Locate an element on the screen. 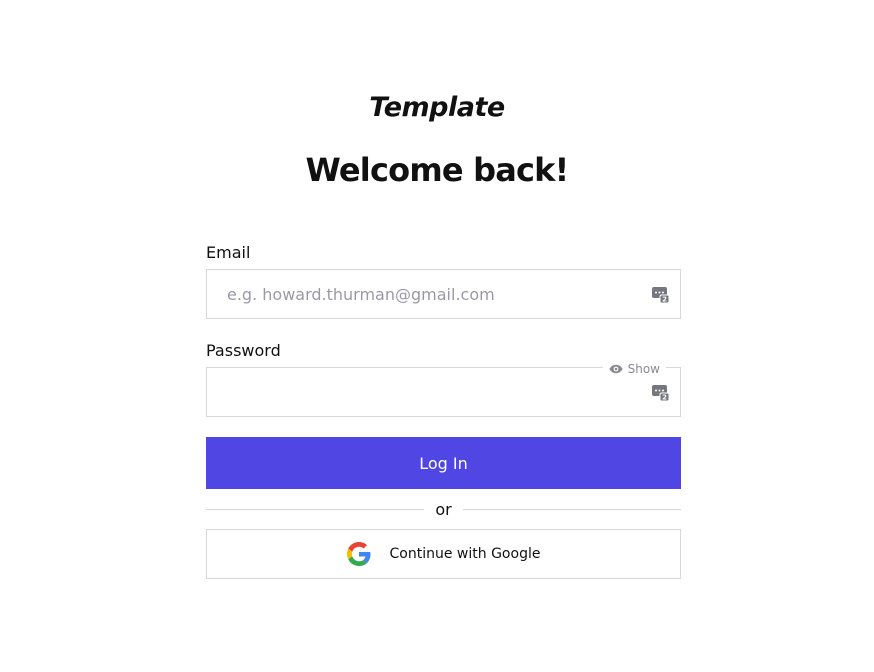 This screenshot has width=874, height=672. show-password-label: Show is located at coordinates (643, 369).